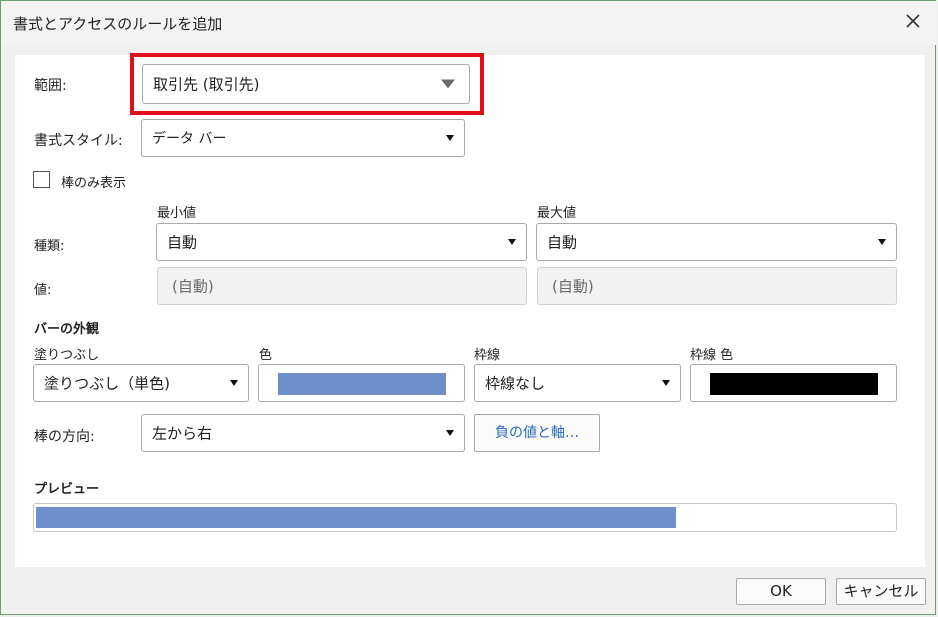  What do you see at coordinates (64, 437) in the screenshot?
I see `direction-label: 棒の方向:` at bounding box center [64, 437].